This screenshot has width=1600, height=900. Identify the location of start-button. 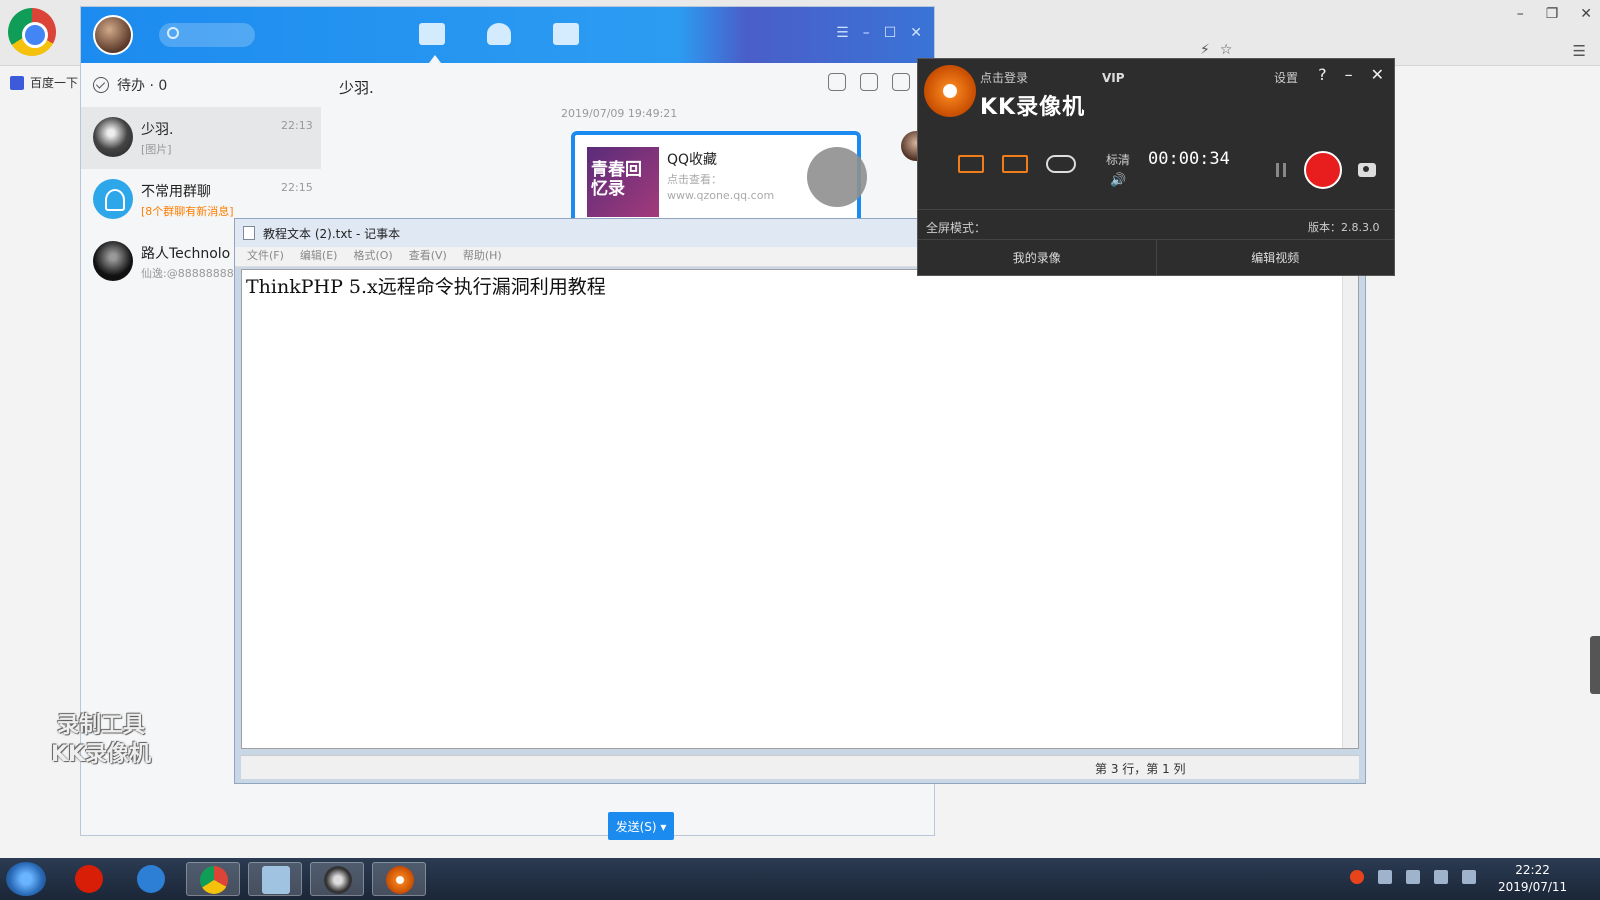
(26, 879).